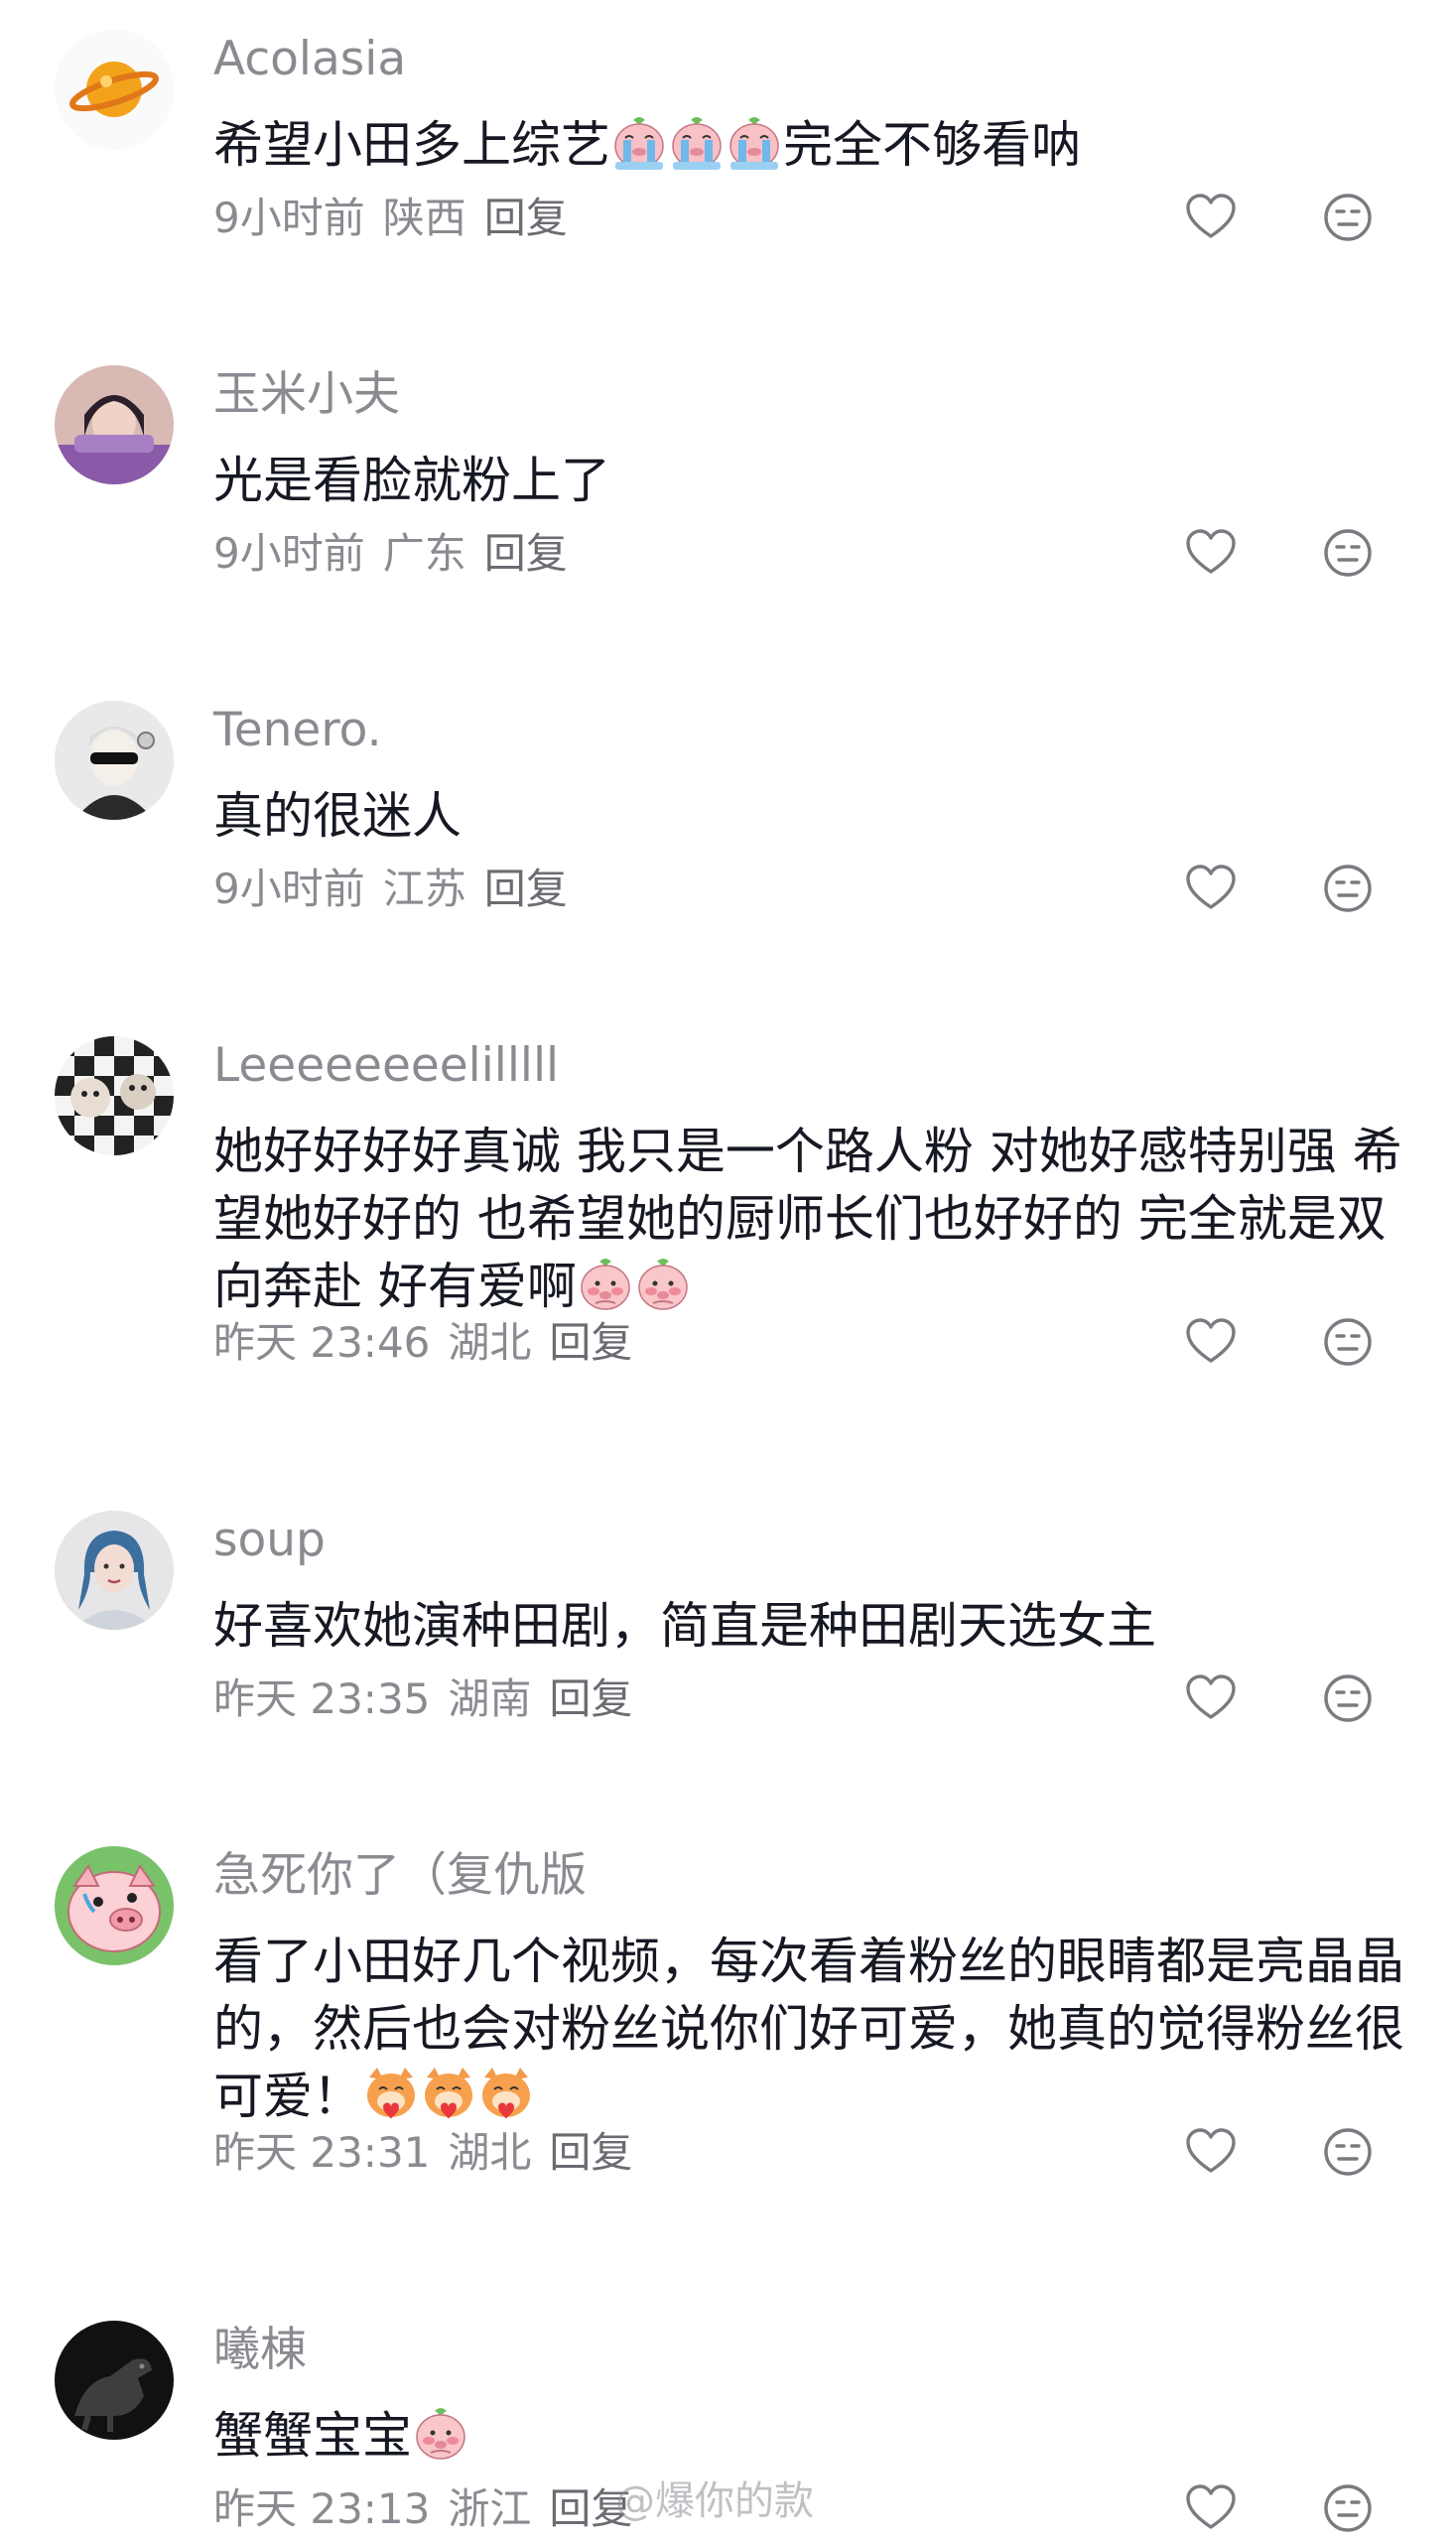  Describe the element at coordinates (490, 2508) in the screenshot. I see `comment-location: 浙江` at that location.